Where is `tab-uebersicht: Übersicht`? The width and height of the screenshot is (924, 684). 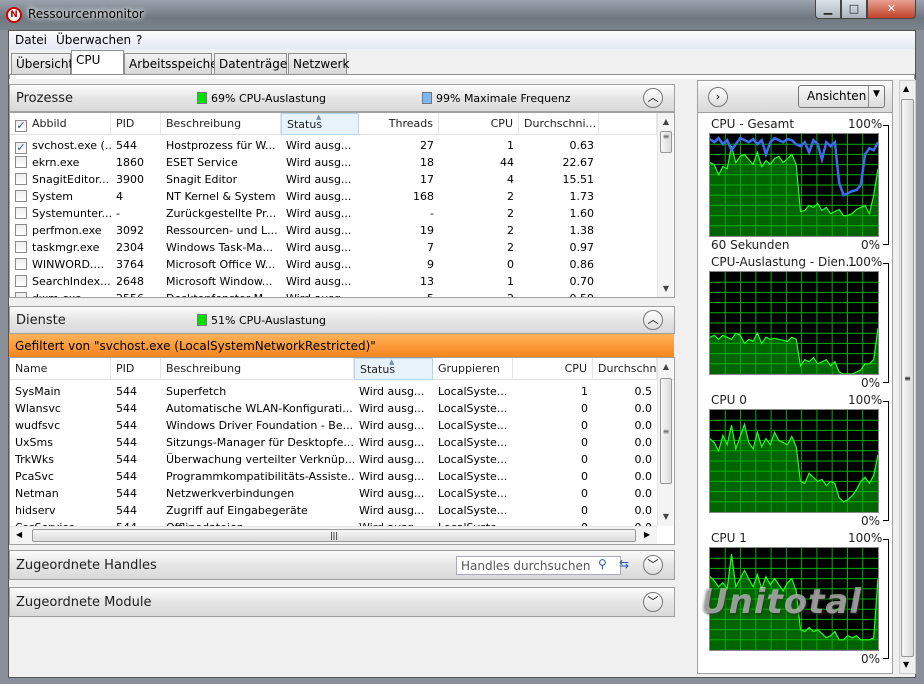
tab-uebersicht: Übersicht is located at coordinates (42, 63).